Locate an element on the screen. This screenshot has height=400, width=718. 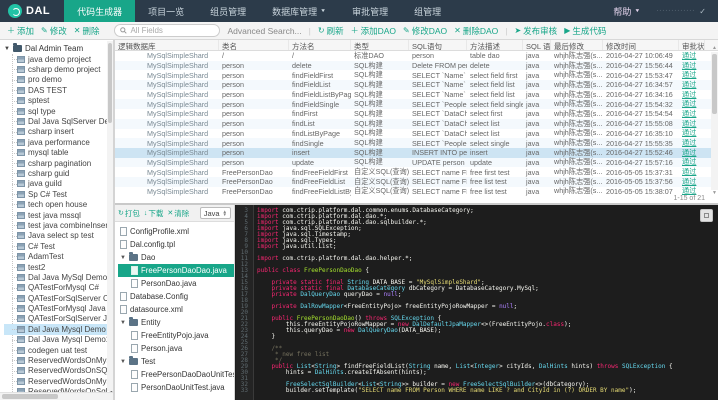
sidebar-project-item: tech open house is located at coordinates (58, 204).